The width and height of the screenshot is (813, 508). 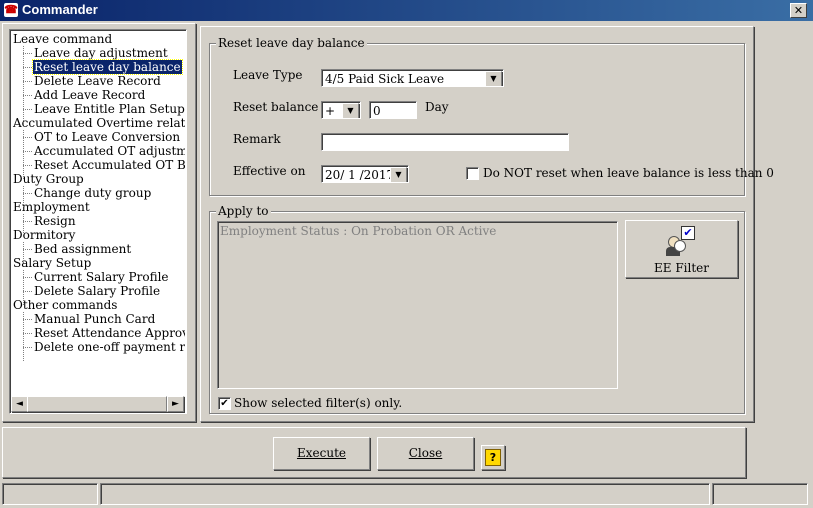 I want to click on reset-leave-group-title: Reset leave day balance, so click(x=291, y=43).